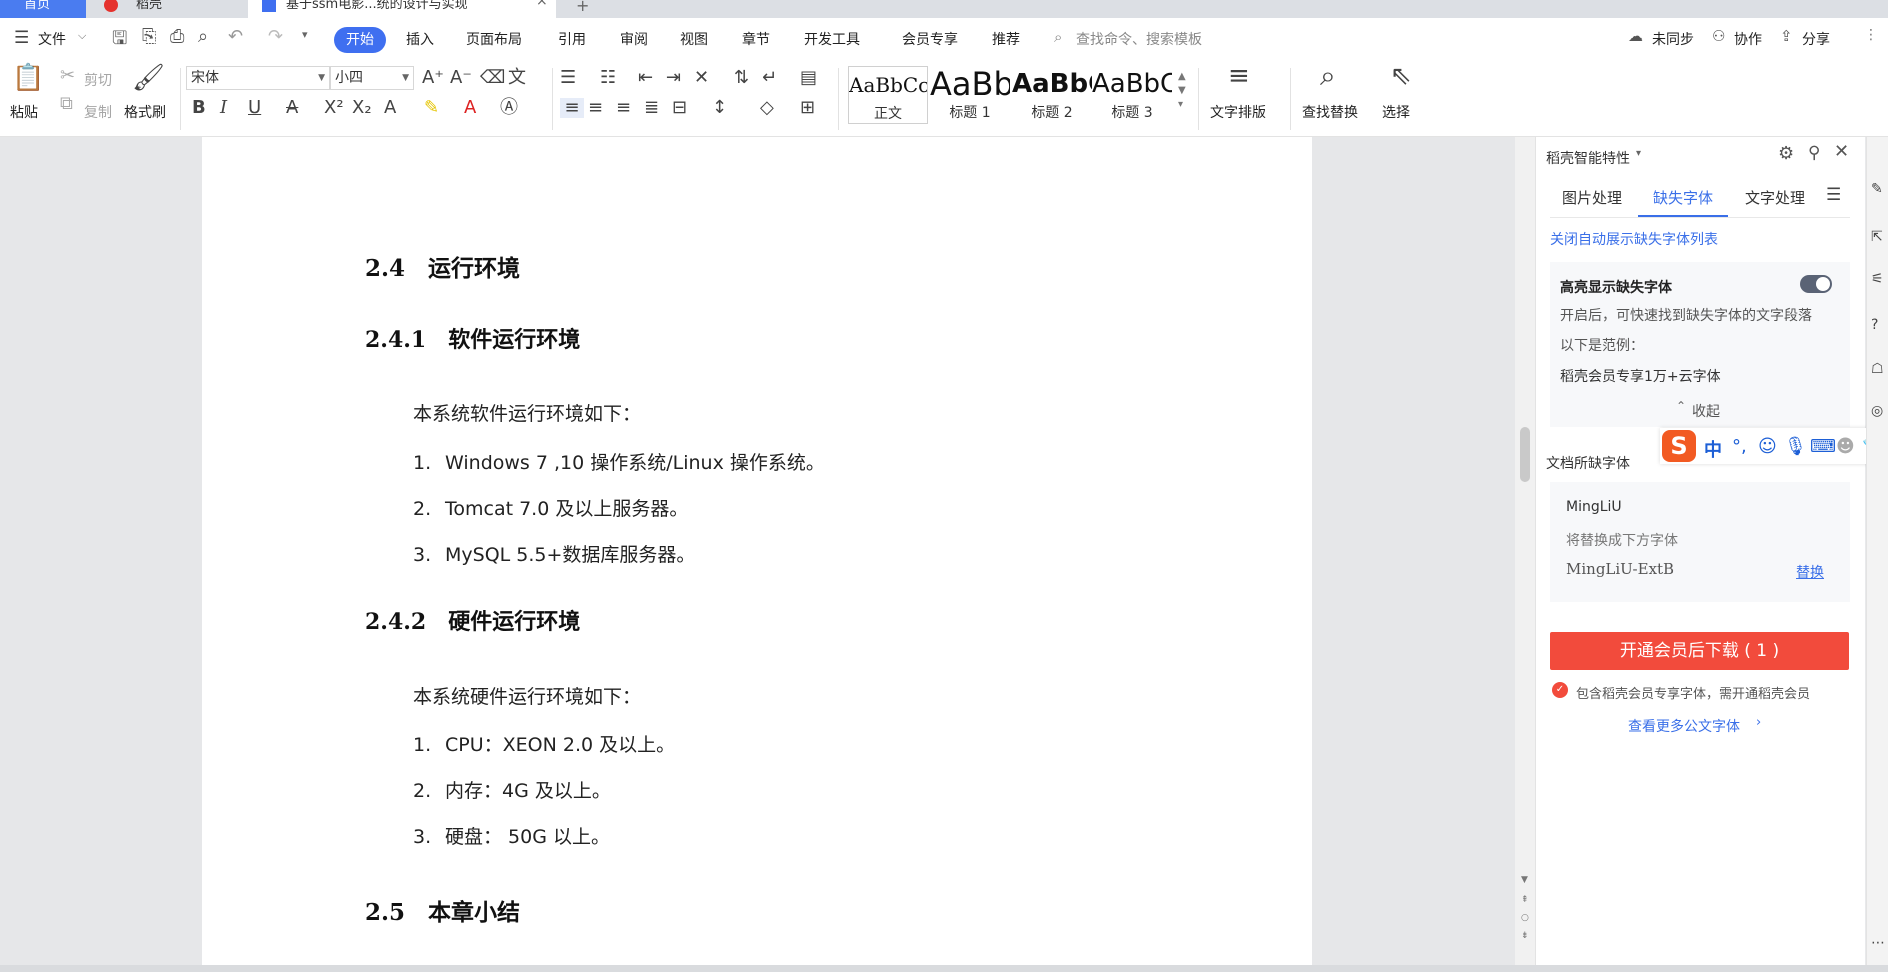 Image resolution: width=1888 pixels, height=972 pixels. Describe the element at coordinates (1238, 112) in the screenshot. I see `text-layout-button: 文字排版` at that location.